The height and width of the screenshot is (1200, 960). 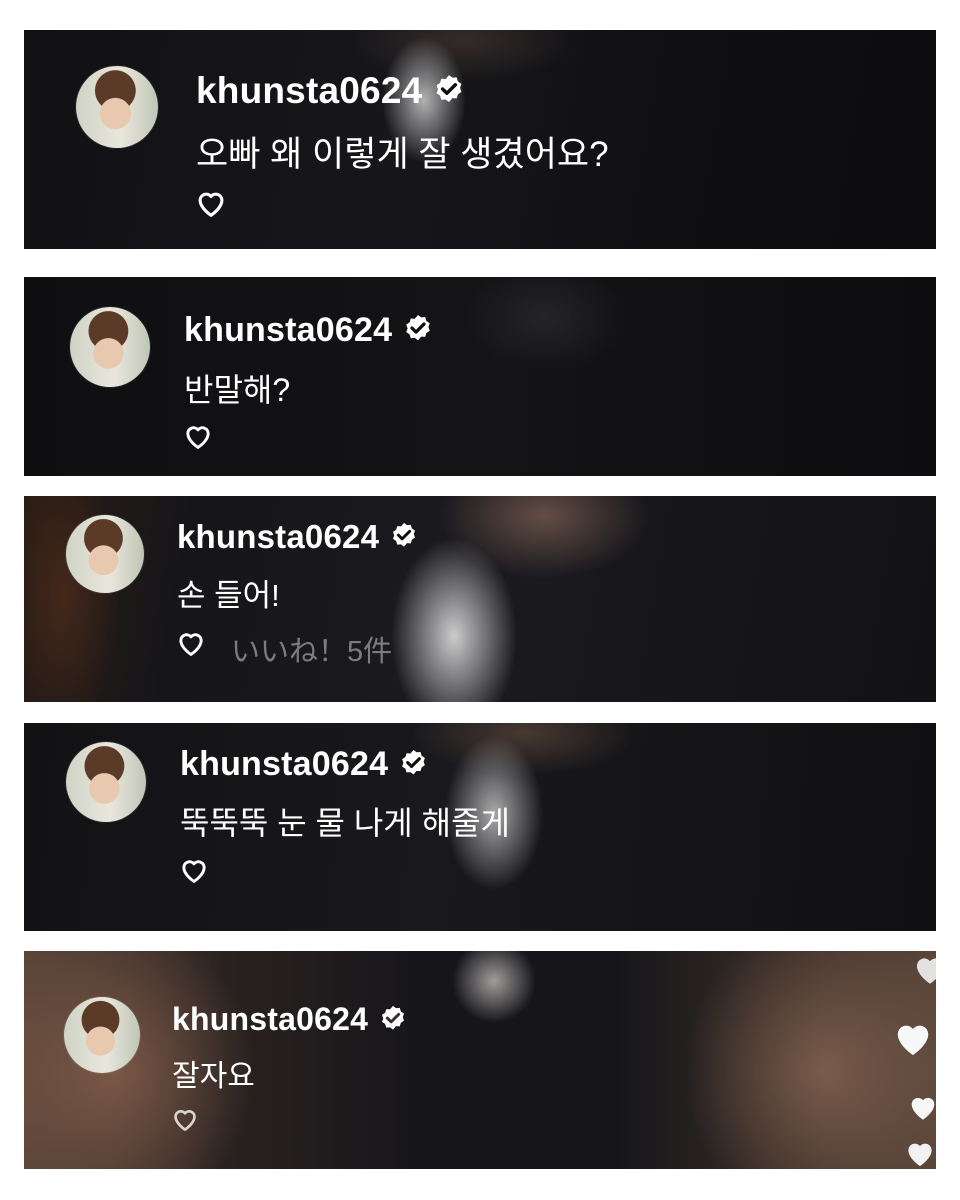 What do you see at coordinates (311, 649) in the screenshot?
I see `likes-count: いいね！5件` at bounding box center [311, 649].